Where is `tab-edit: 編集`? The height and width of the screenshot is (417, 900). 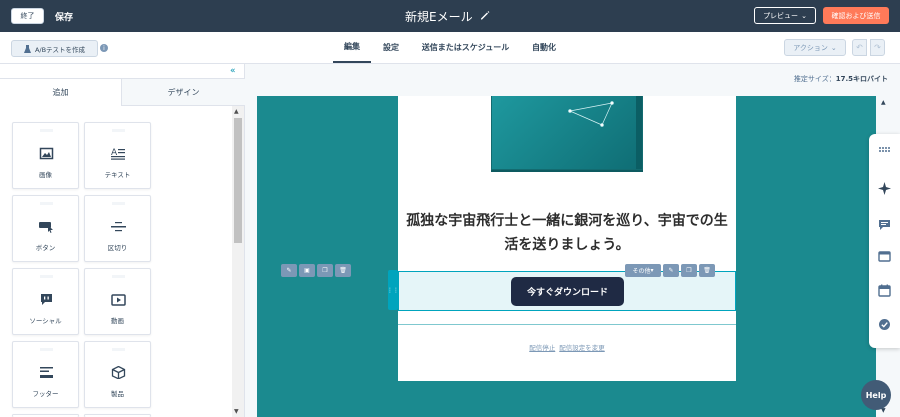 tab-edit: 編集 is located at coordinates (352, 47).